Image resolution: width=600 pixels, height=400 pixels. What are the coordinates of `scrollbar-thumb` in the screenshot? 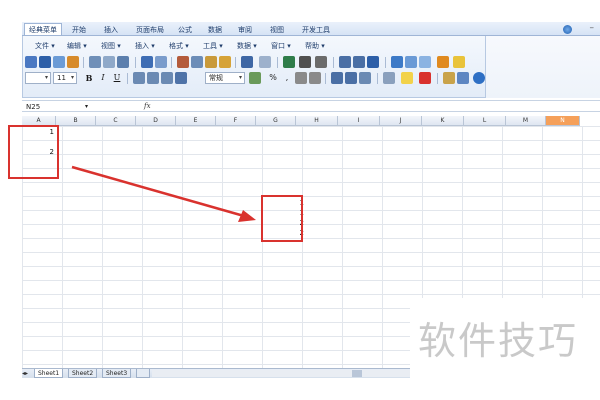 It's located at (357, 373).